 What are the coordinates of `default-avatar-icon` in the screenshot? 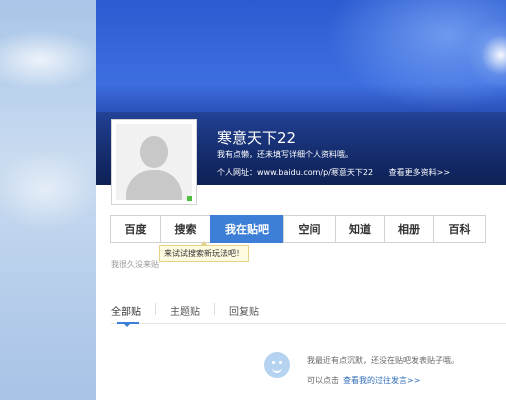 It's located at (154, 162).